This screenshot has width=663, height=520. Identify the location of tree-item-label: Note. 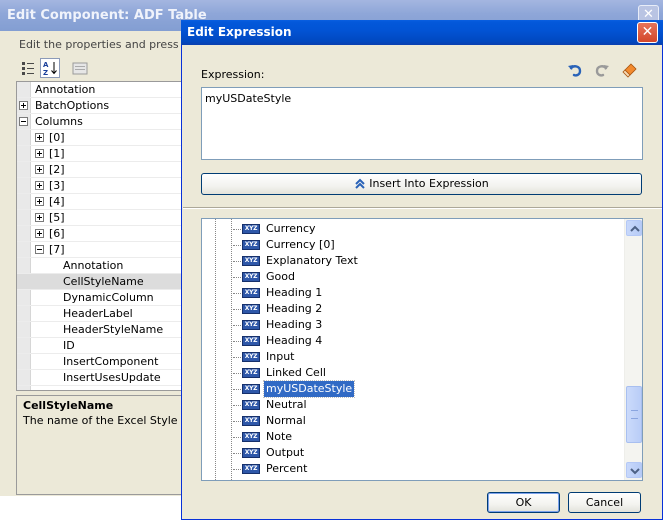
(279, 436).